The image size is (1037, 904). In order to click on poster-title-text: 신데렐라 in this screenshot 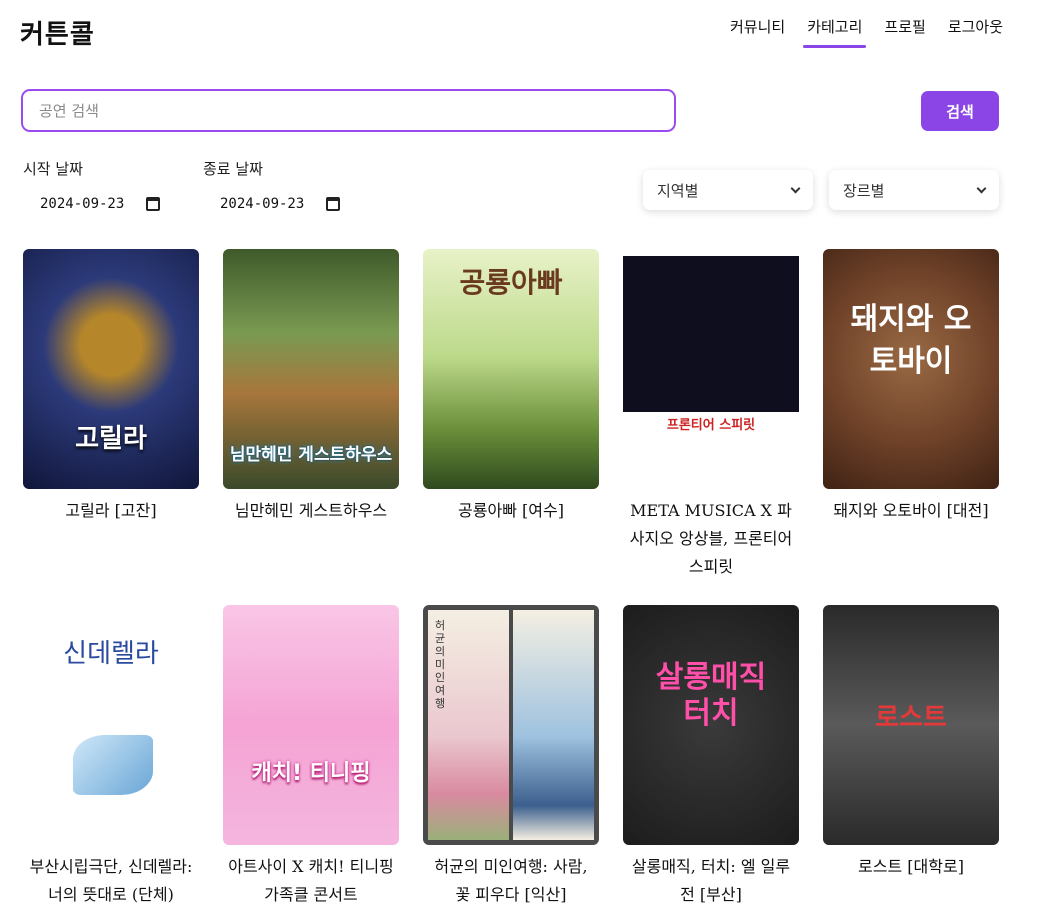, I will do `click(111, 654)`.